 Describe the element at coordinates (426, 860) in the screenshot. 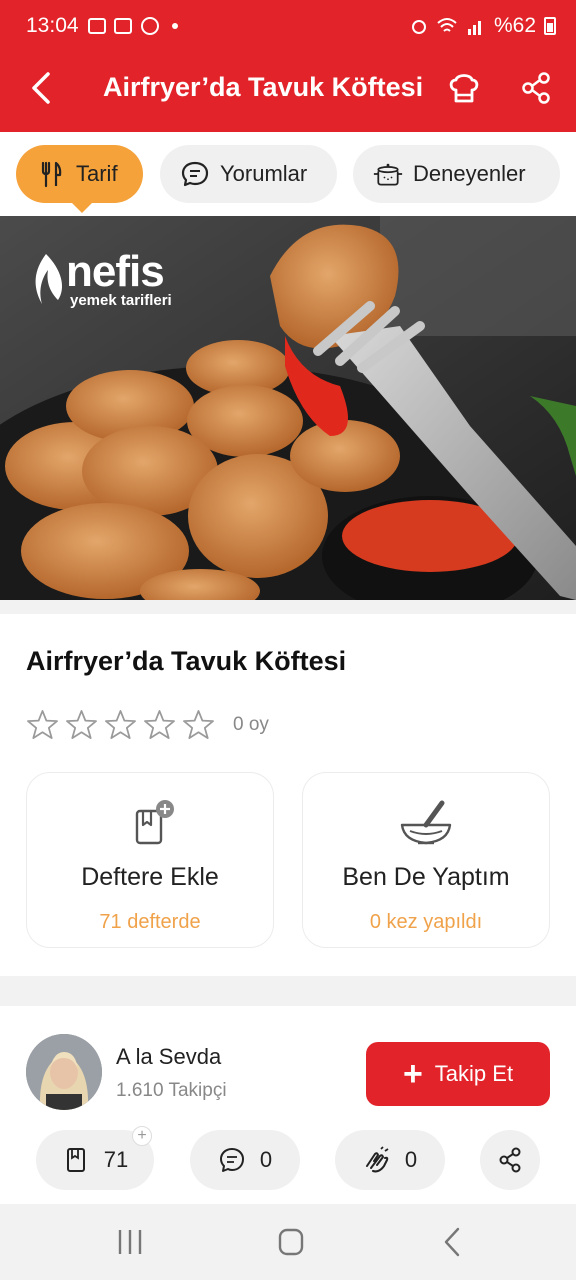

I see `i-made-it-button: Ben De Yaptım 0 kez yapıldı` at that location.